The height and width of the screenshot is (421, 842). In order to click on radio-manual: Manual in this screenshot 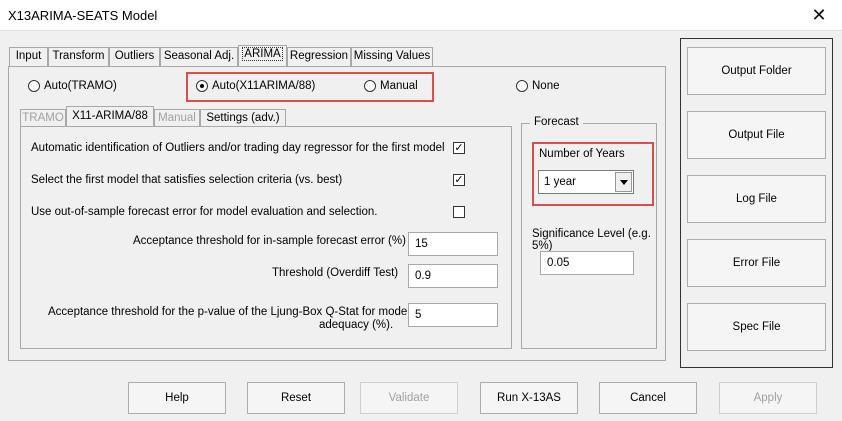, I will do `click(391, 86)`.